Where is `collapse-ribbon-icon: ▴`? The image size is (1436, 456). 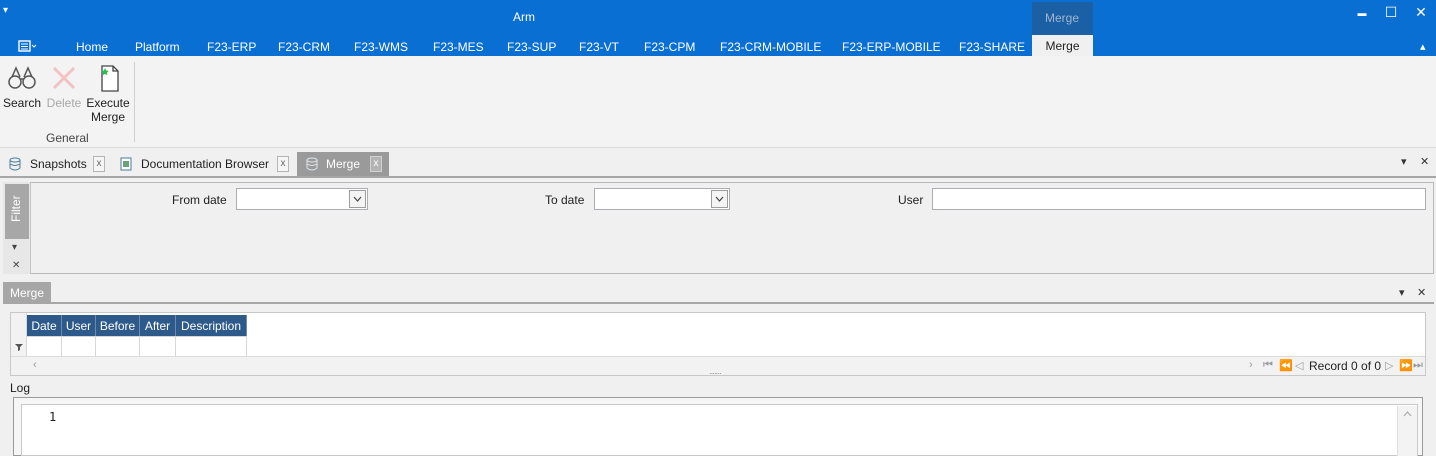 collapse-ribbon-icon: ▴ is located at coordinates (1423, 46).